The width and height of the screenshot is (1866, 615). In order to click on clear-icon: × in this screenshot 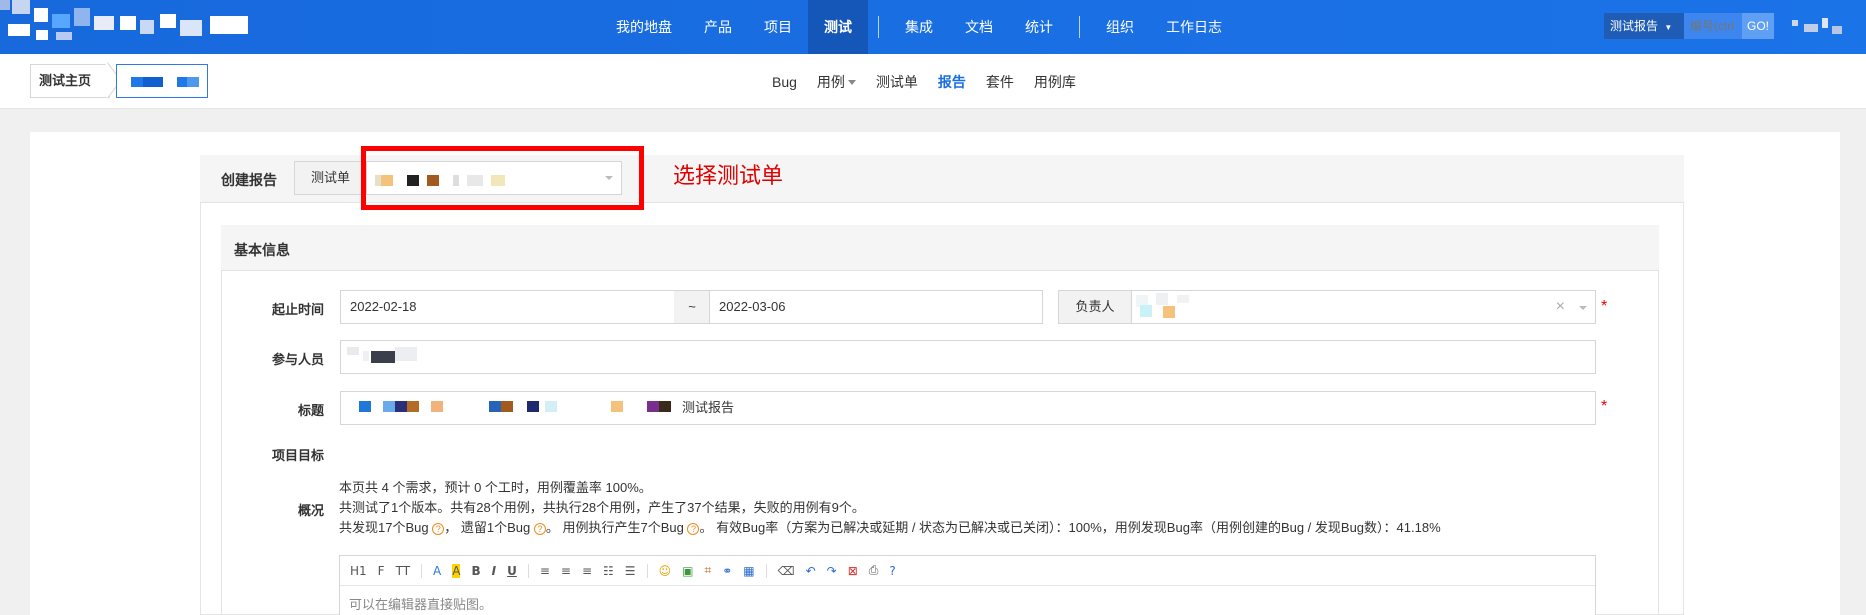, I will do `click(1560, 307)`.